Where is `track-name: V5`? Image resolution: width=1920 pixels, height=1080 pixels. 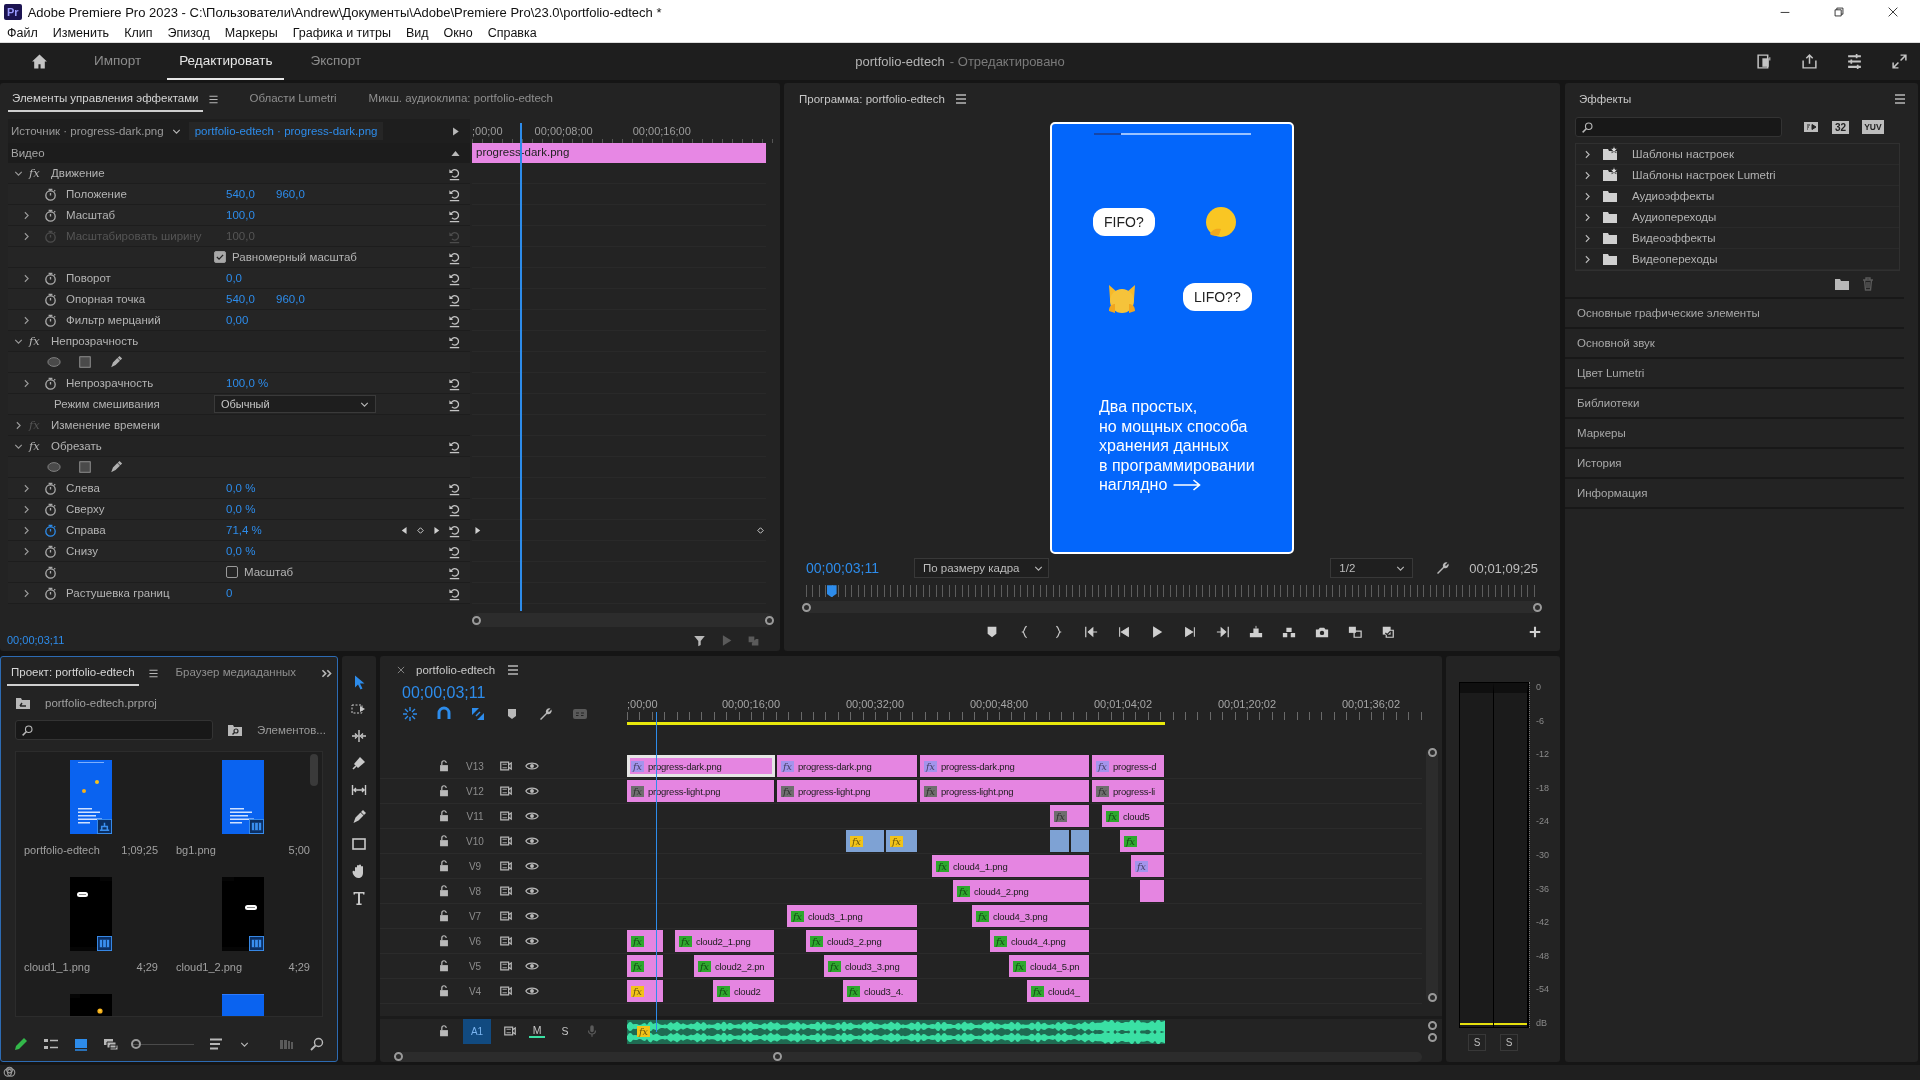
track-name: V5 is located at coordinates (475, 966).